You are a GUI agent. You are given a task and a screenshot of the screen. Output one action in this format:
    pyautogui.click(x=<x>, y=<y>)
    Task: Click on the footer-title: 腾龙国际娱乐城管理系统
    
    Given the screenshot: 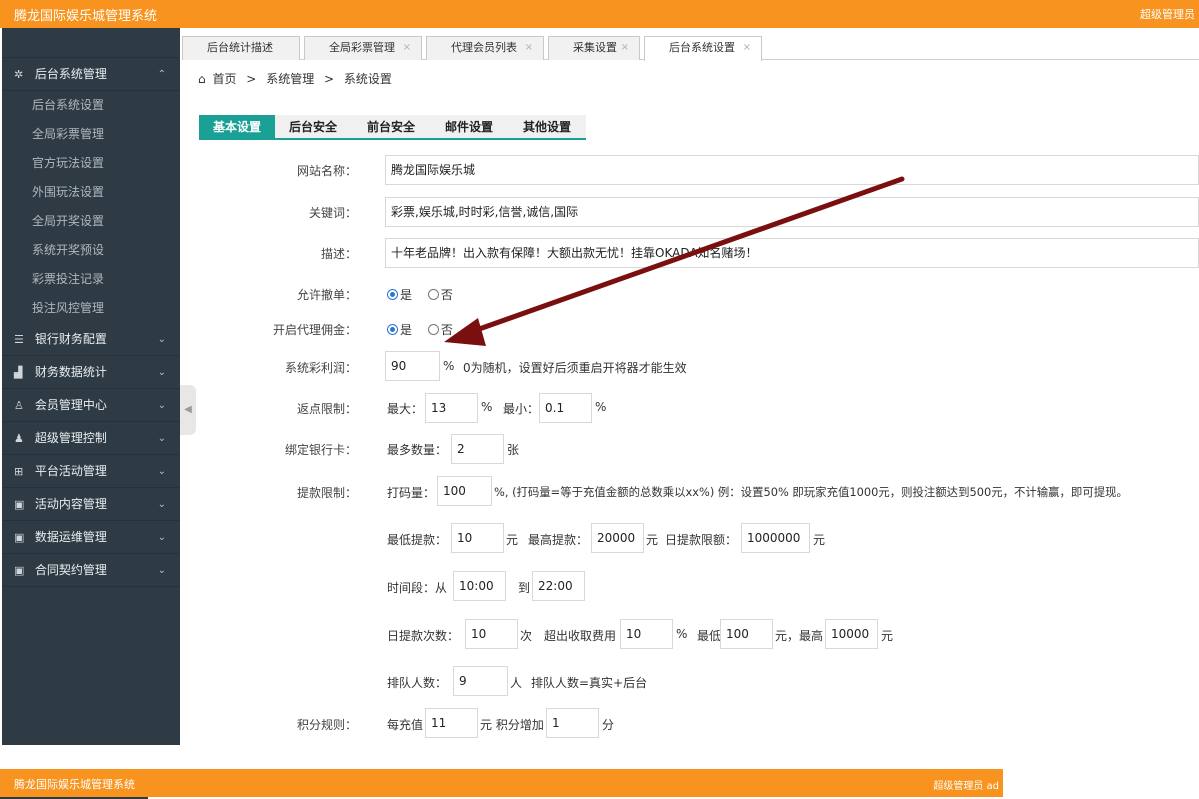 What is the action you would take?
    pyautogui.click(x=74, y=784)
    